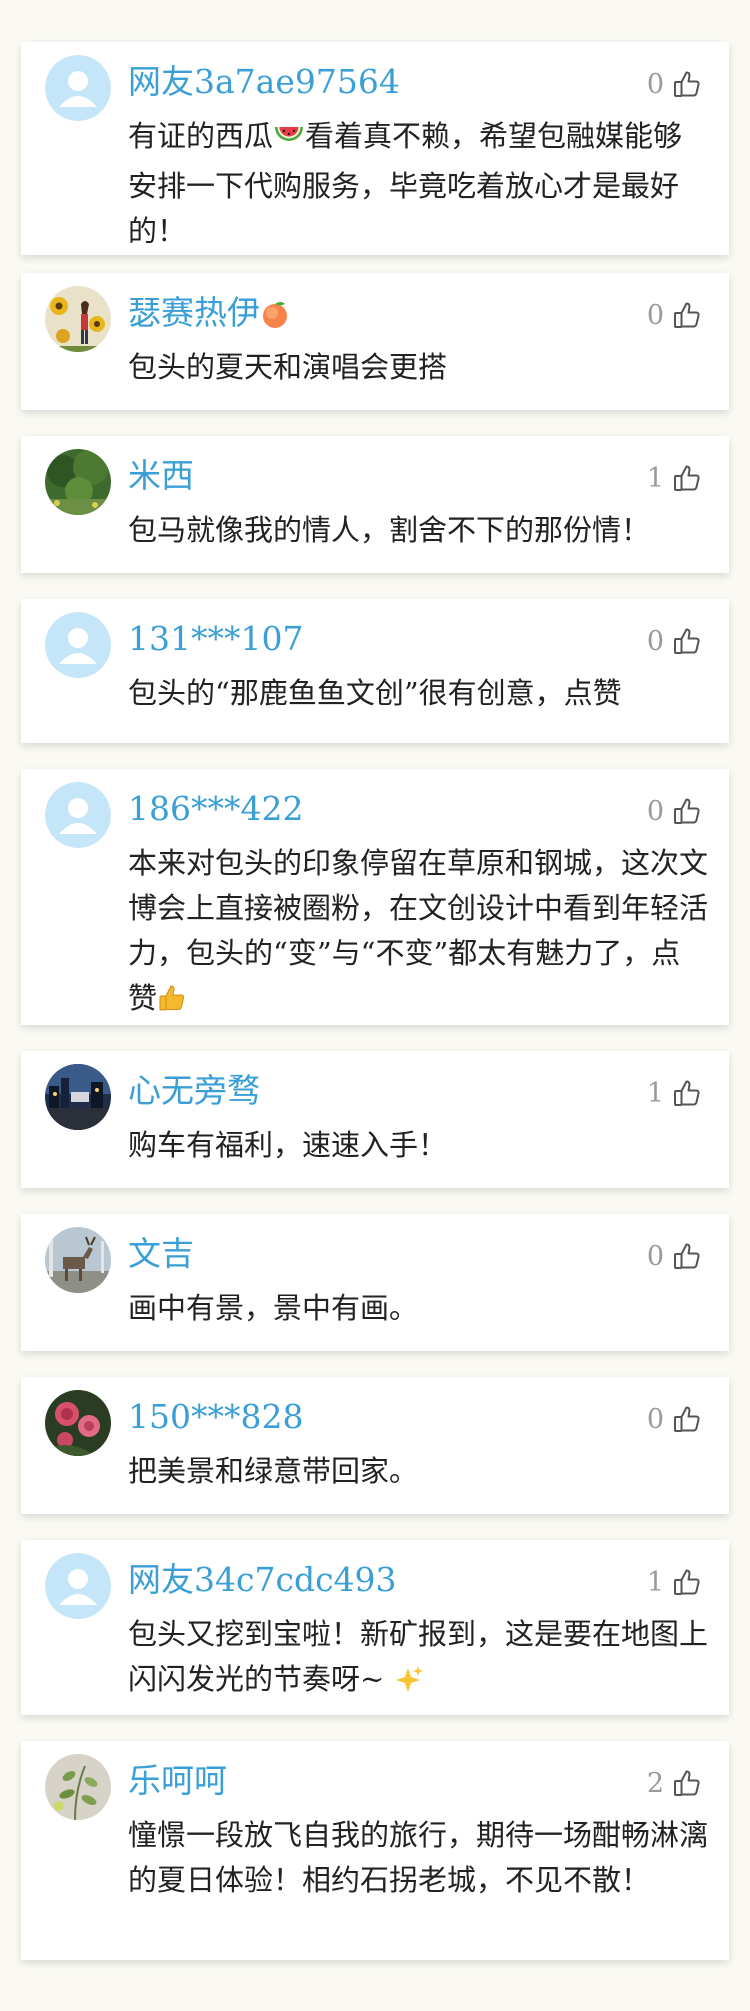 This screenshot has width=750, height=2011. I want to click on like-count: 2, so click(655, 1783).